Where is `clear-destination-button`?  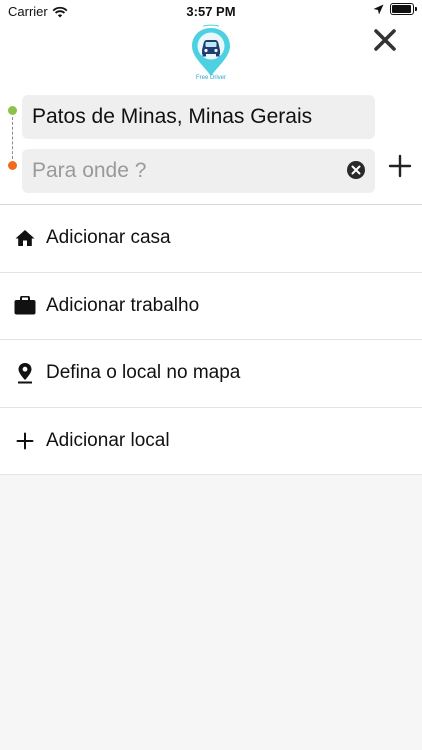 clear-destination-button is located at coordinates (356, 170).